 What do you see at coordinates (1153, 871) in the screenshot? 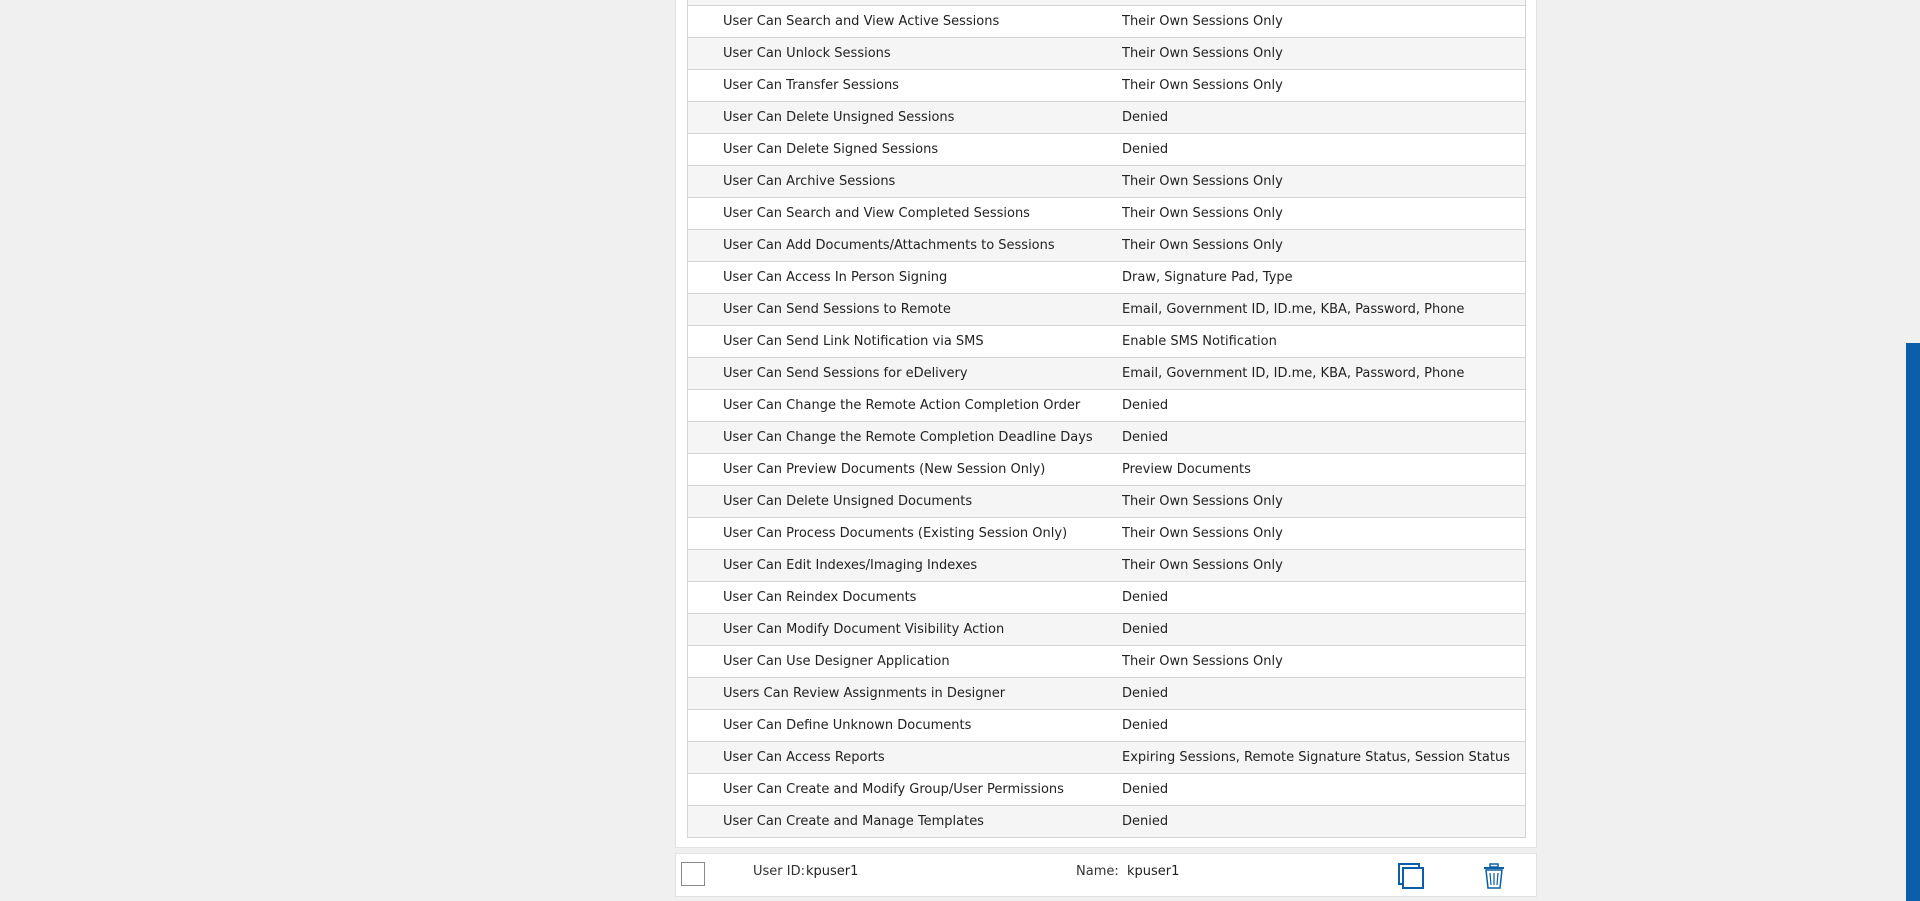
I see `name-value: kpuser1` at bounding box center [1153, 871].